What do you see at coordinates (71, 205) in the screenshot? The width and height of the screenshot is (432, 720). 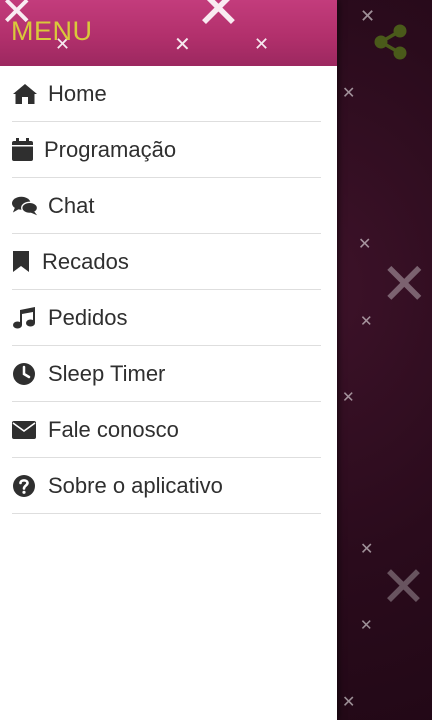 I see `menu-item-label: Chat` at bounding box center [71, 205].